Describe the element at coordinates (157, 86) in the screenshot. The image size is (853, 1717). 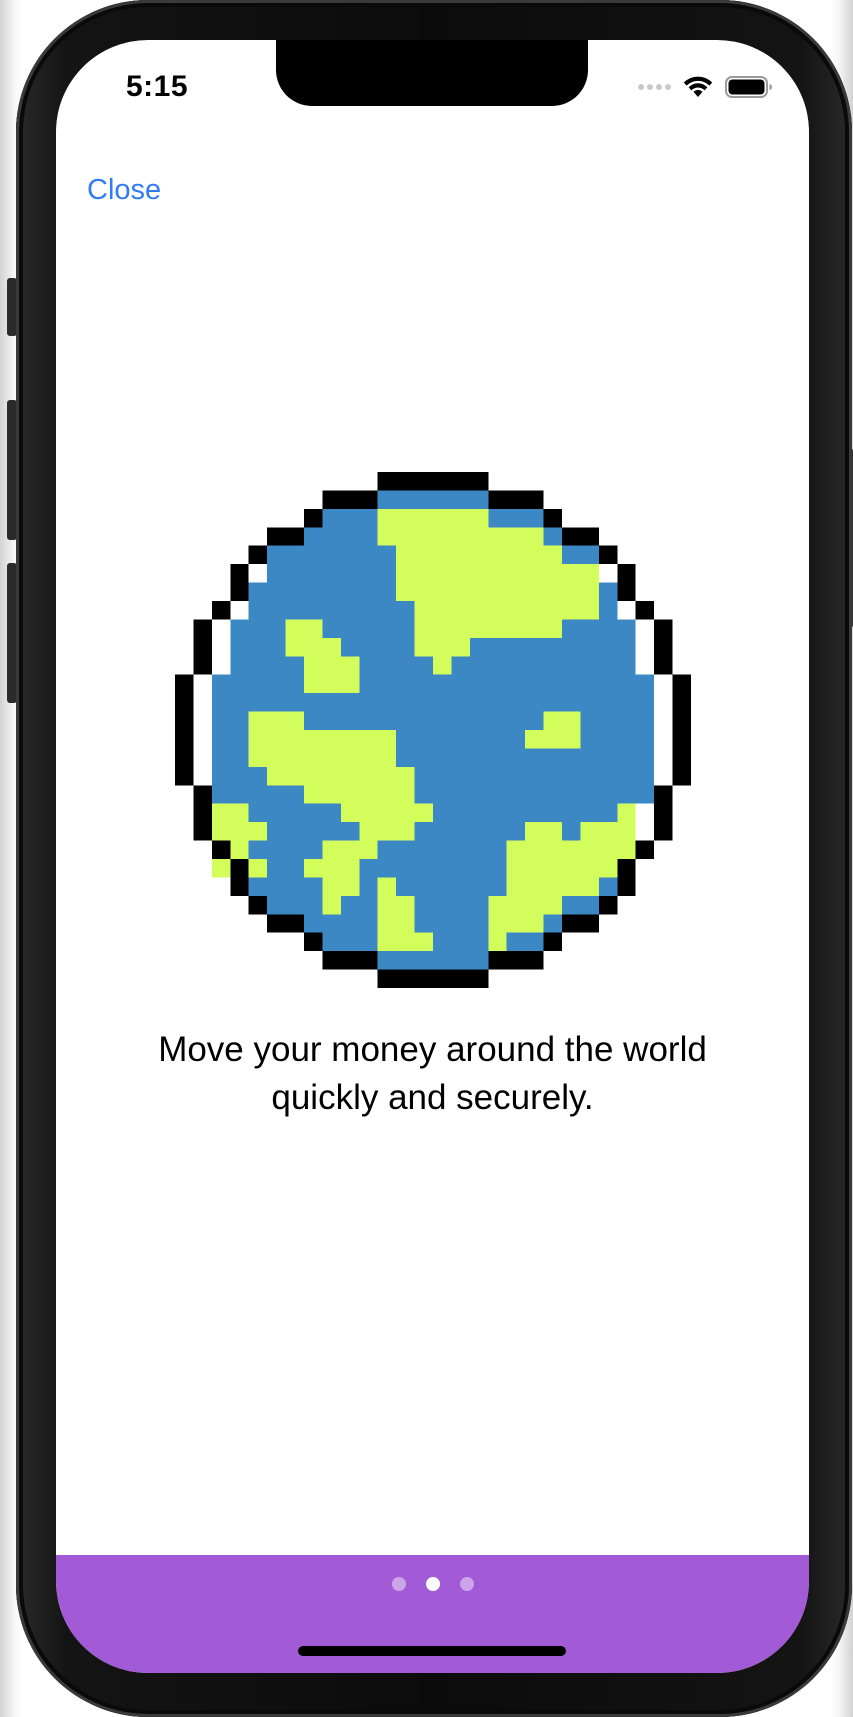
I see `status-time: 5:15` at that location.